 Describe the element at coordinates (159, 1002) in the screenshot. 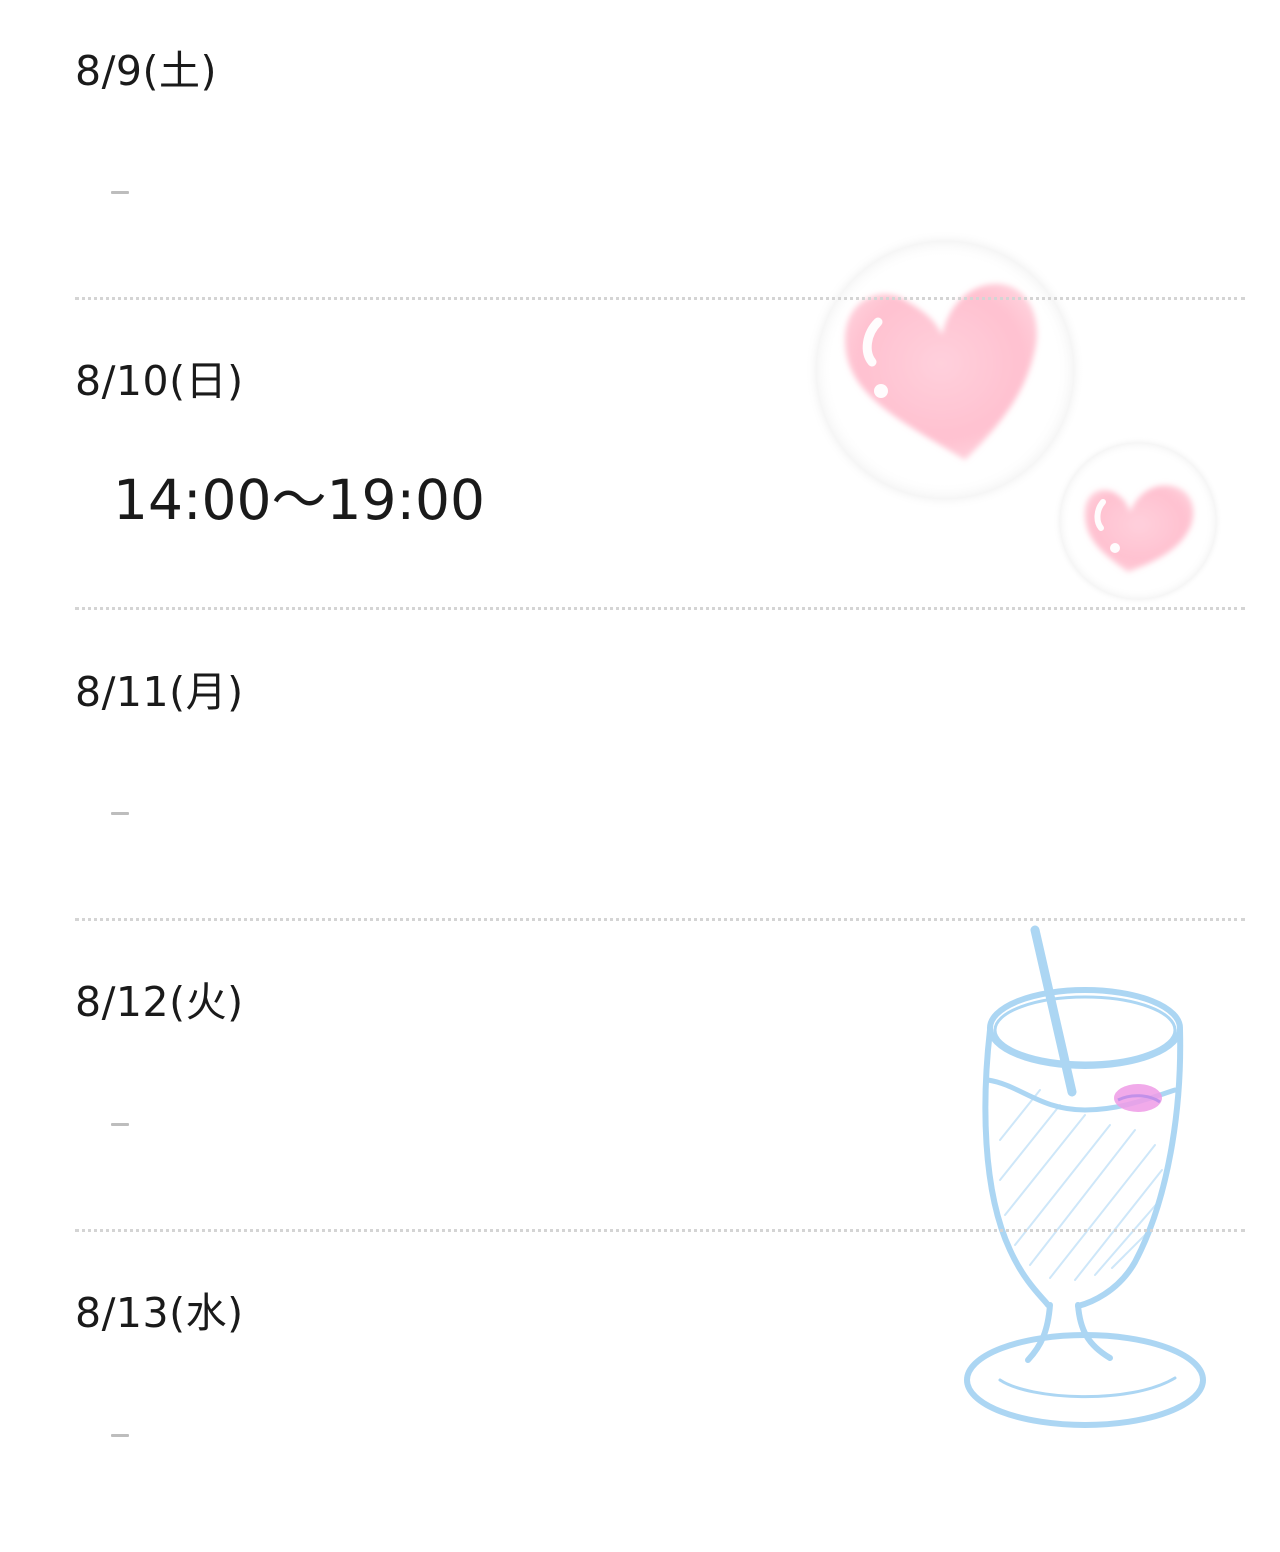

I see `day-date: 8/12(火)` at that location.